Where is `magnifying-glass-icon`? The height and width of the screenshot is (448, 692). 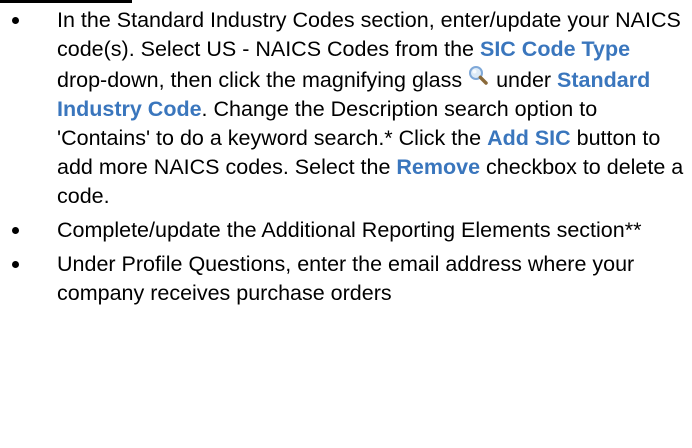 magnifying-glass-icon is located at coordinates (479, 74).